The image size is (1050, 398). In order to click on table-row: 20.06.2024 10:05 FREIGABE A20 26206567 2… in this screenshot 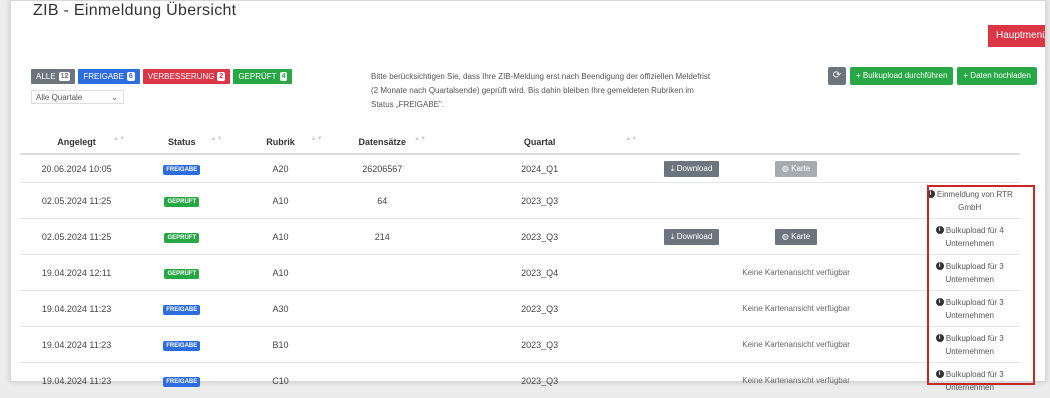, I will do `click(520, 168)`.